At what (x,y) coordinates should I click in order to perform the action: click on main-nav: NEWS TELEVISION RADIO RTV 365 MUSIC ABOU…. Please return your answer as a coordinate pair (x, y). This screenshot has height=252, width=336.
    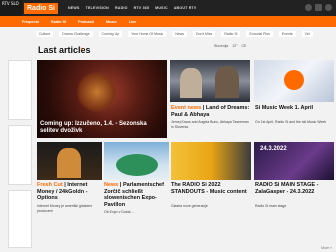
    Looking at the image, I should click on (132, 8).